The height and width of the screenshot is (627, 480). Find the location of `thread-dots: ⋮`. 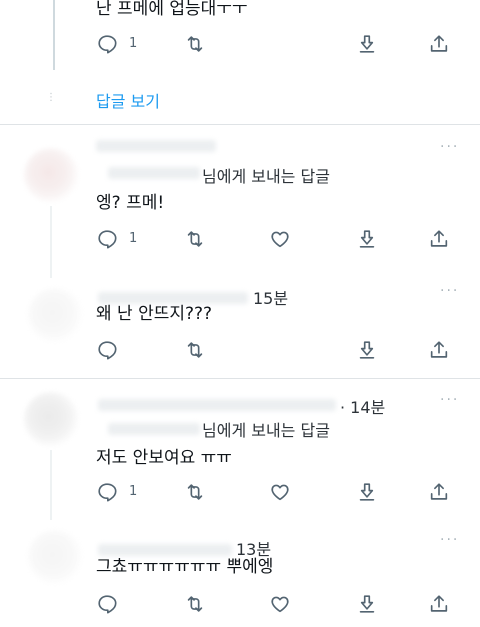

thread-dots: ⋮ is located at coordinates (52, 97).